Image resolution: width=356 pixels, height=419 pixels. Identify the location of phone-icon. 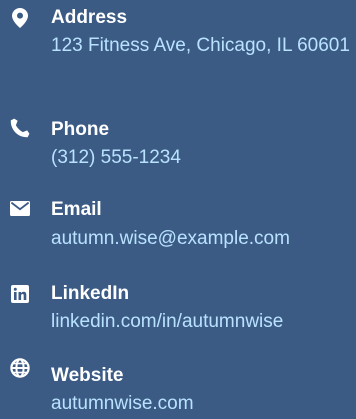
(20, 128).